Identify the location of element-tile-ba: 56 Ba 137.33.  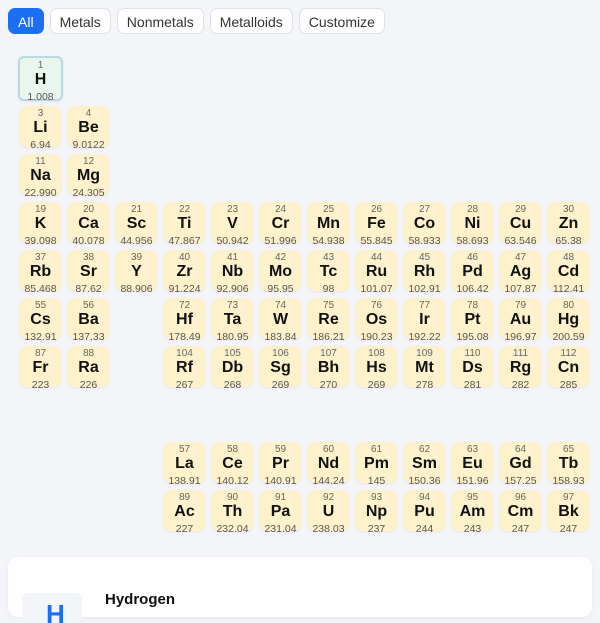
(88, 320).